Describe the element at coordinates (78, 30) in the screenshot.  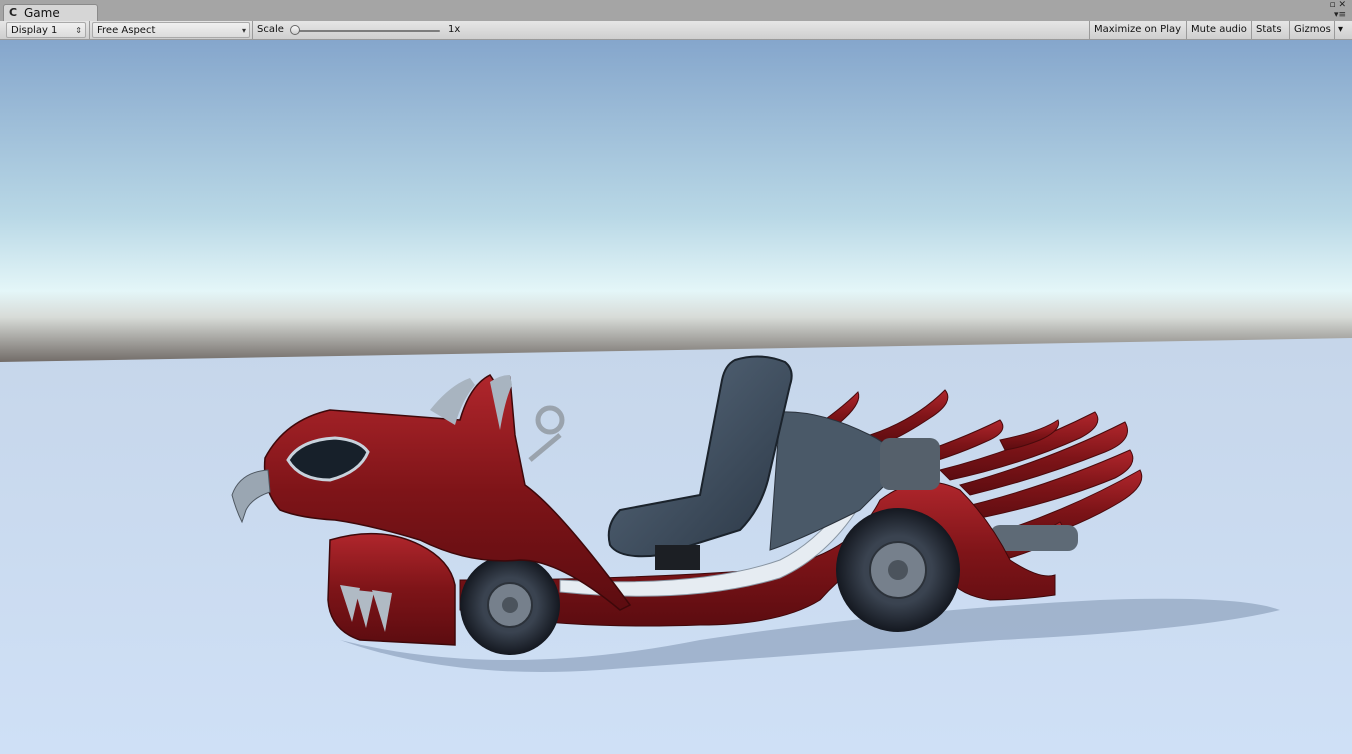
I see `updown-arrow-icon: ⇕` at that location.